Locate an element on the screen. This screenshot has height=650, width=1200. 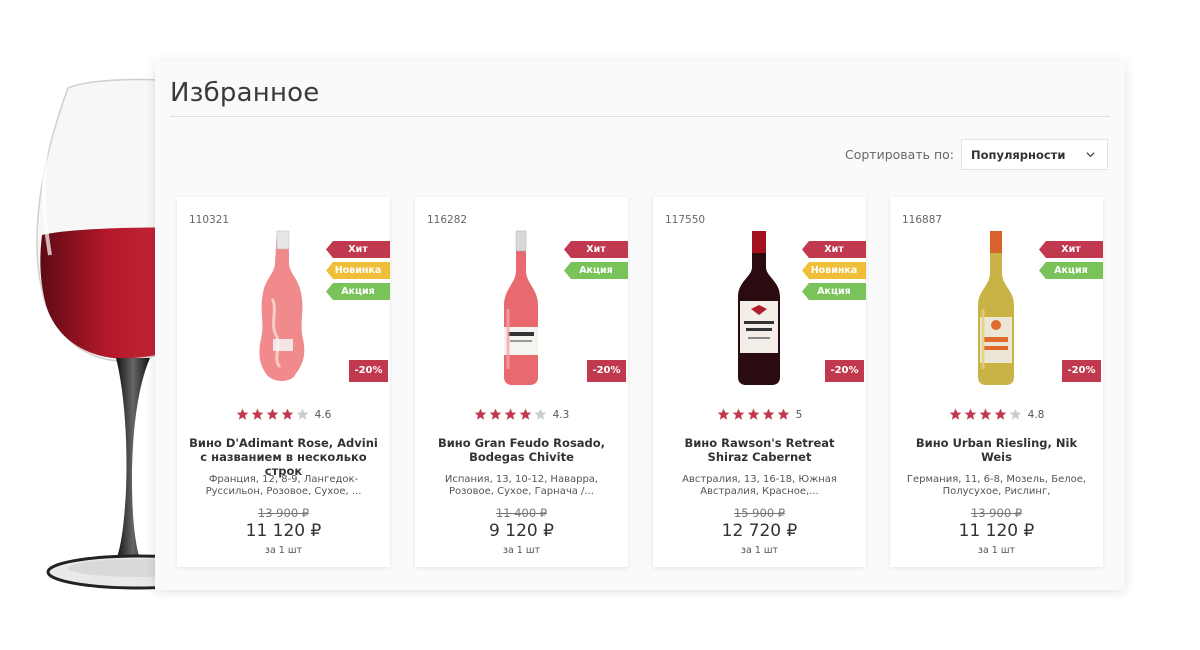
sort-select: Популярности is located at coordinates (1034, 154).